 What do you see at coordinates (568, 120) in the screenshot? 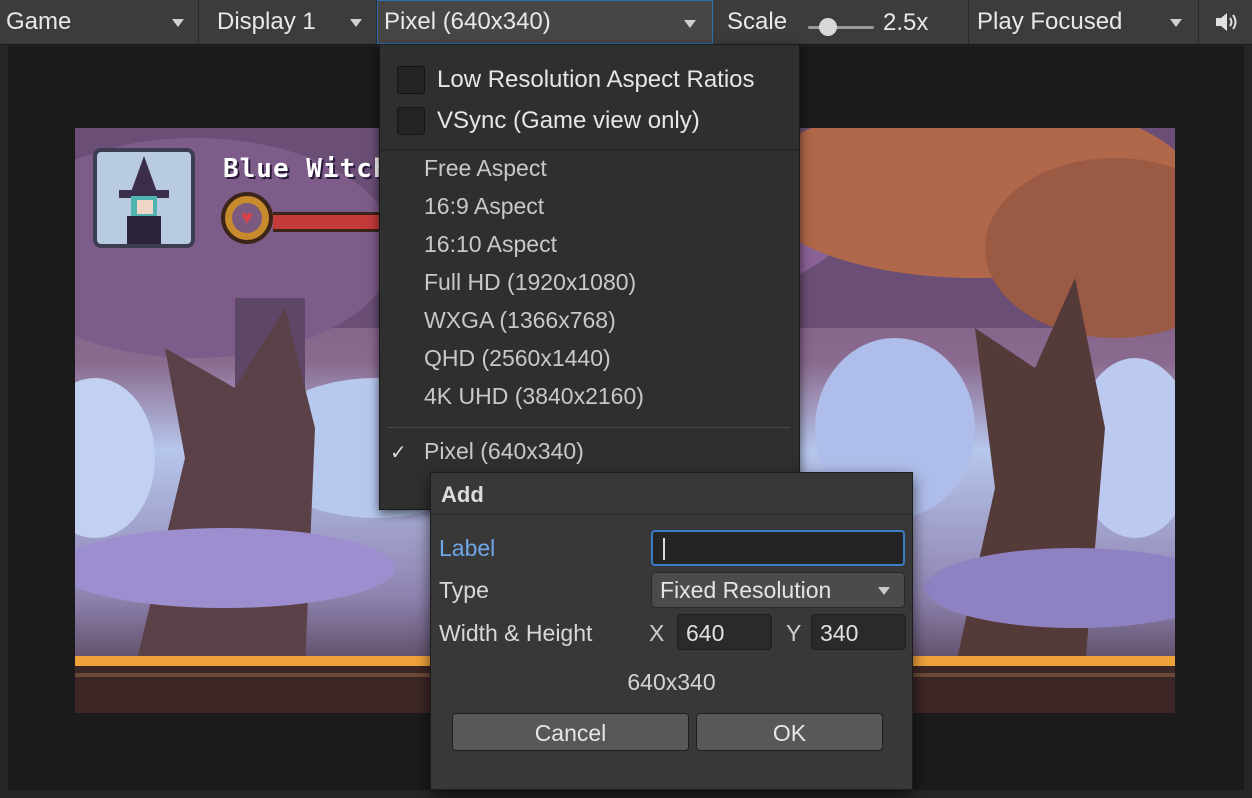
I see `vsync-label: VSync (Game view only)` at bounding box center [568, 120].